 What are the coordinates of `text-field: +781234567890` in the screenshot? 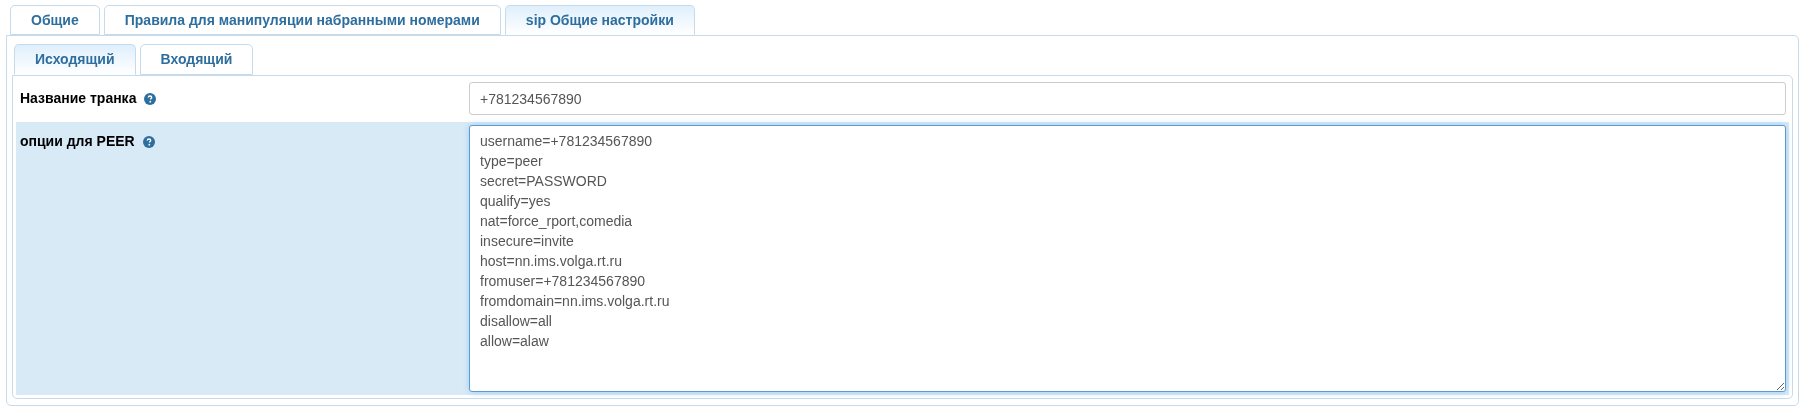 It's located at (1127, 98).